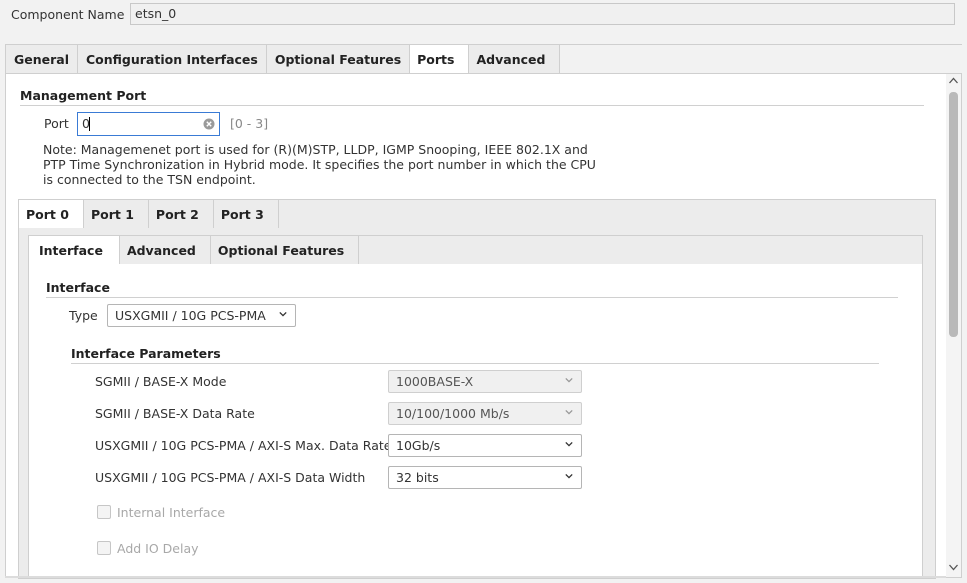  I want to click on internal-interface-label: Internal Interface, so click(171, 512).